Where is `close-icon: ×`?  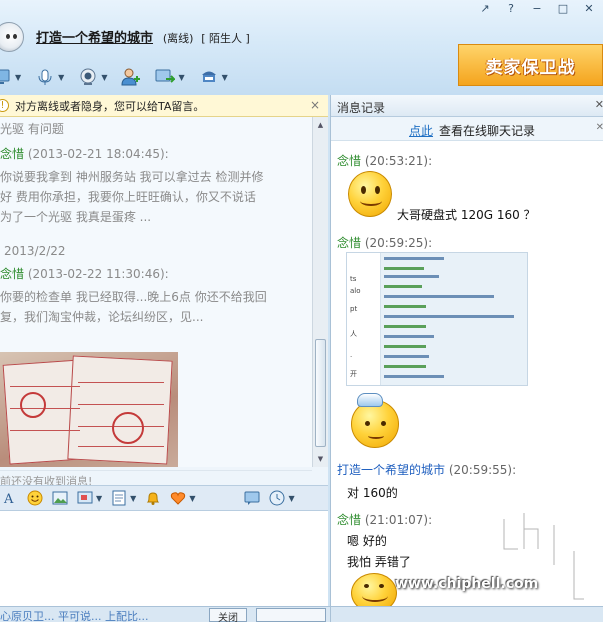 close-icon: × is located at coordinates (315, 105).